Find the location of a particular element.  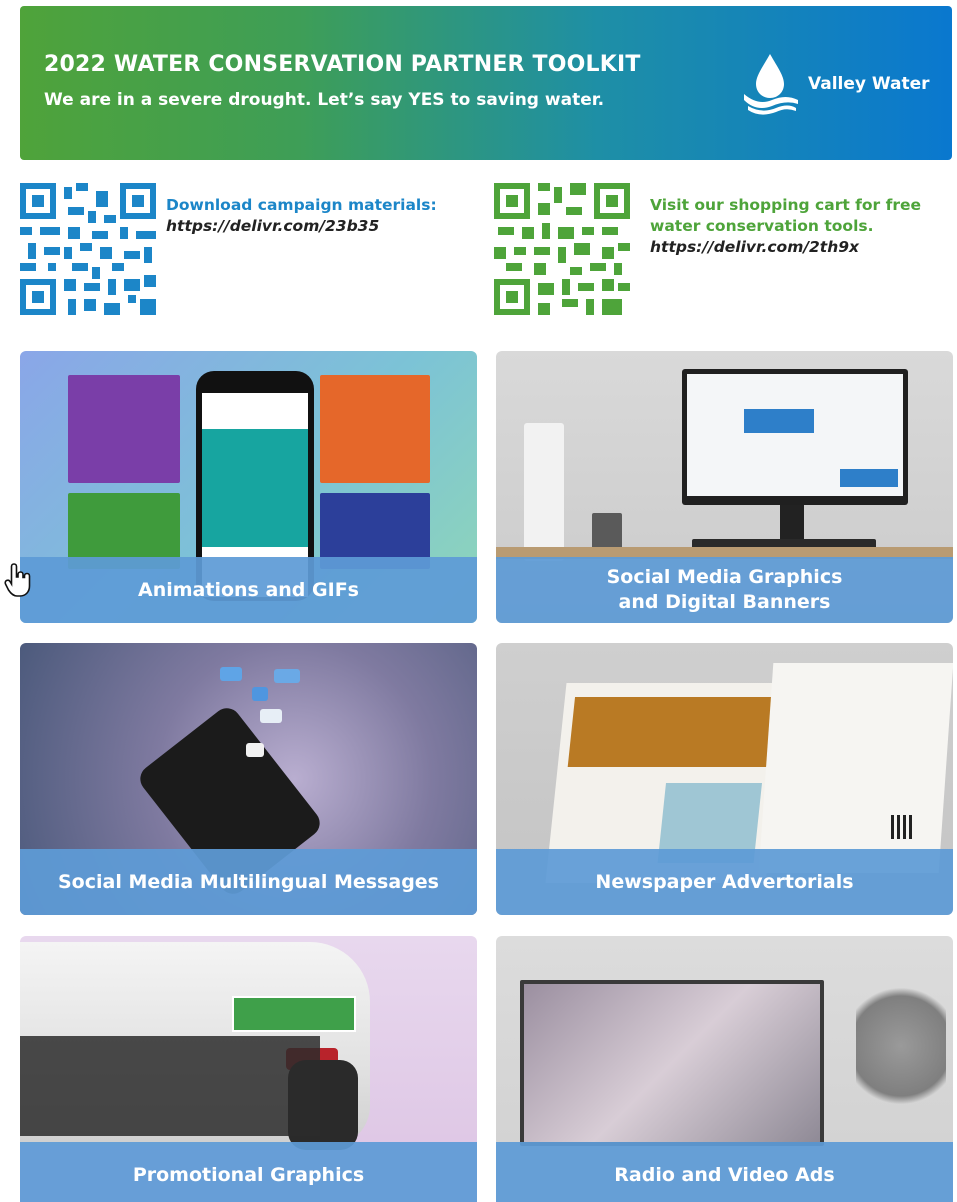

purple-poster is located at coordinates (124, 429).